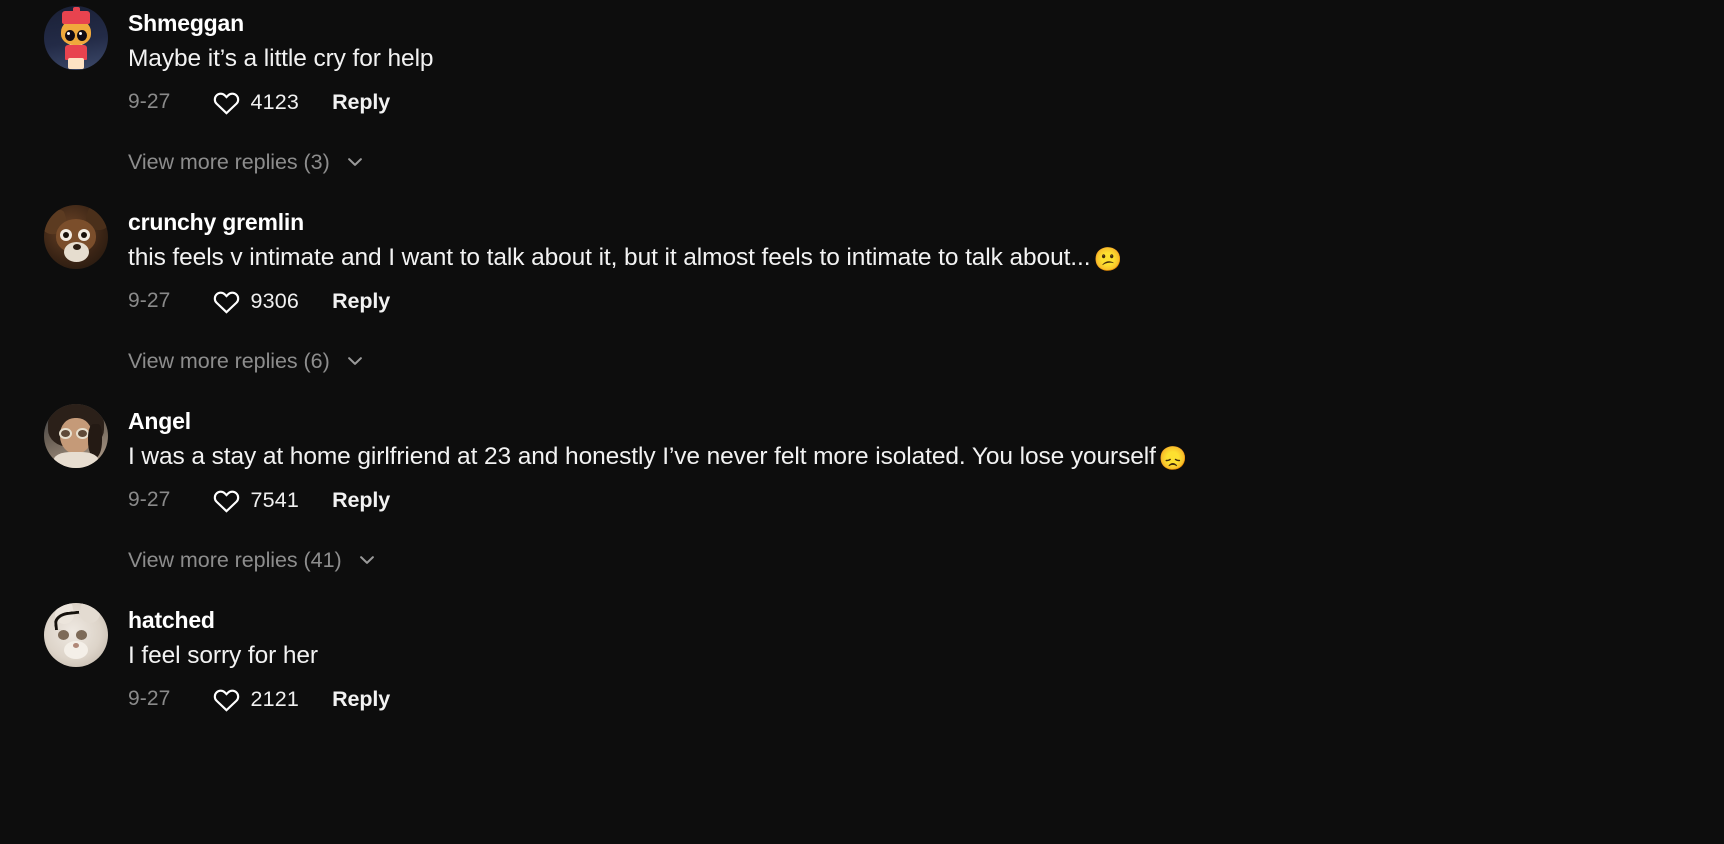 The width and height of the screenshot is (1724, 844). Describe the element at coordinates (926, 301) in the screenshot. I see `comment-meta: 9-27 9306 Reply` at that location.